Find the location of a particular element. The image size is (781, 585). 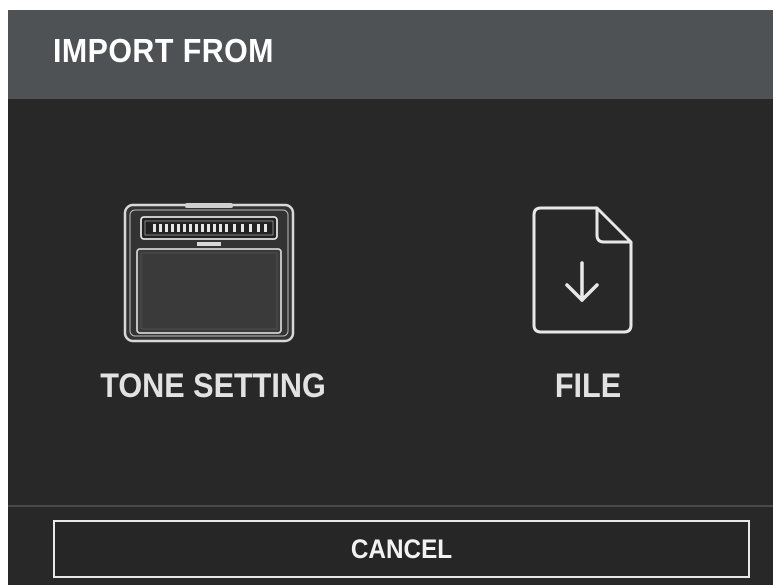

tone-setting-label: TONE SETTING is located at coordinates (213, 386).